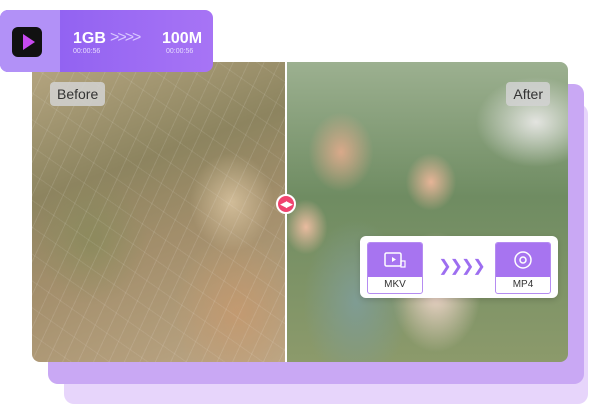 This screenshot has height=404, width=601. Describe the element at coordinates (523, 260) in the screenshot. I see `disc-icon` at that location.